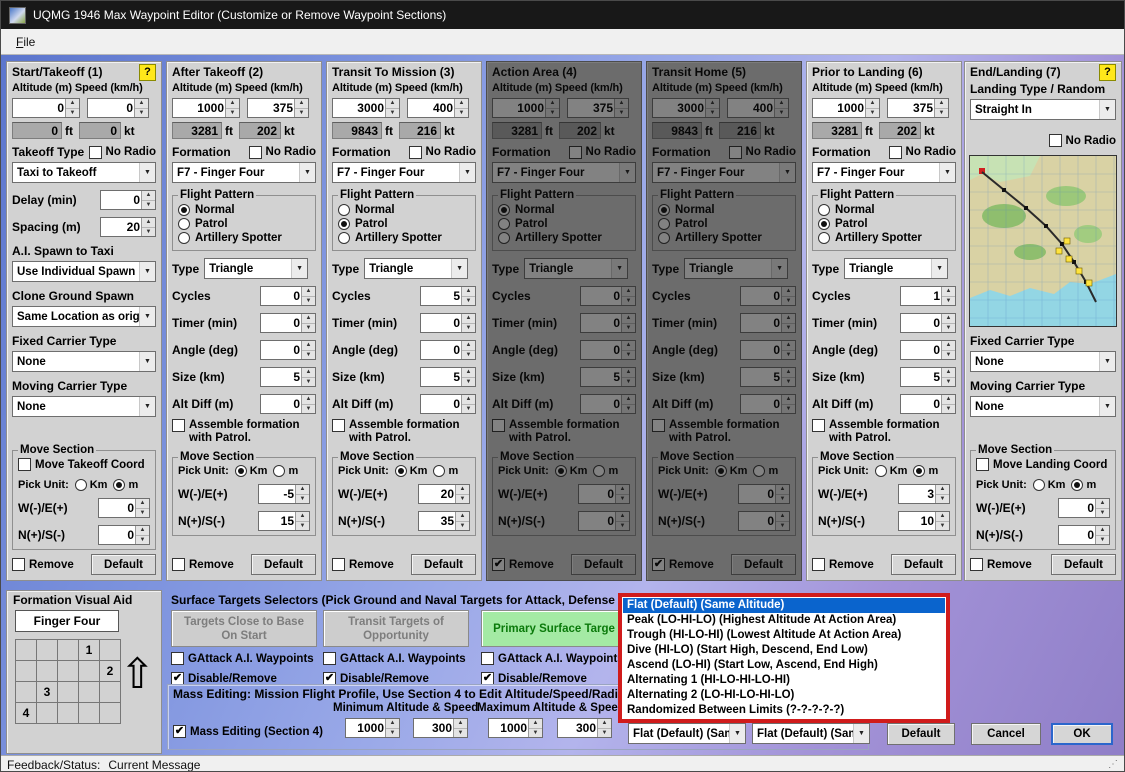  I want to click on north-south-spinner: 15 ▲ ▼, so click(284, 521).